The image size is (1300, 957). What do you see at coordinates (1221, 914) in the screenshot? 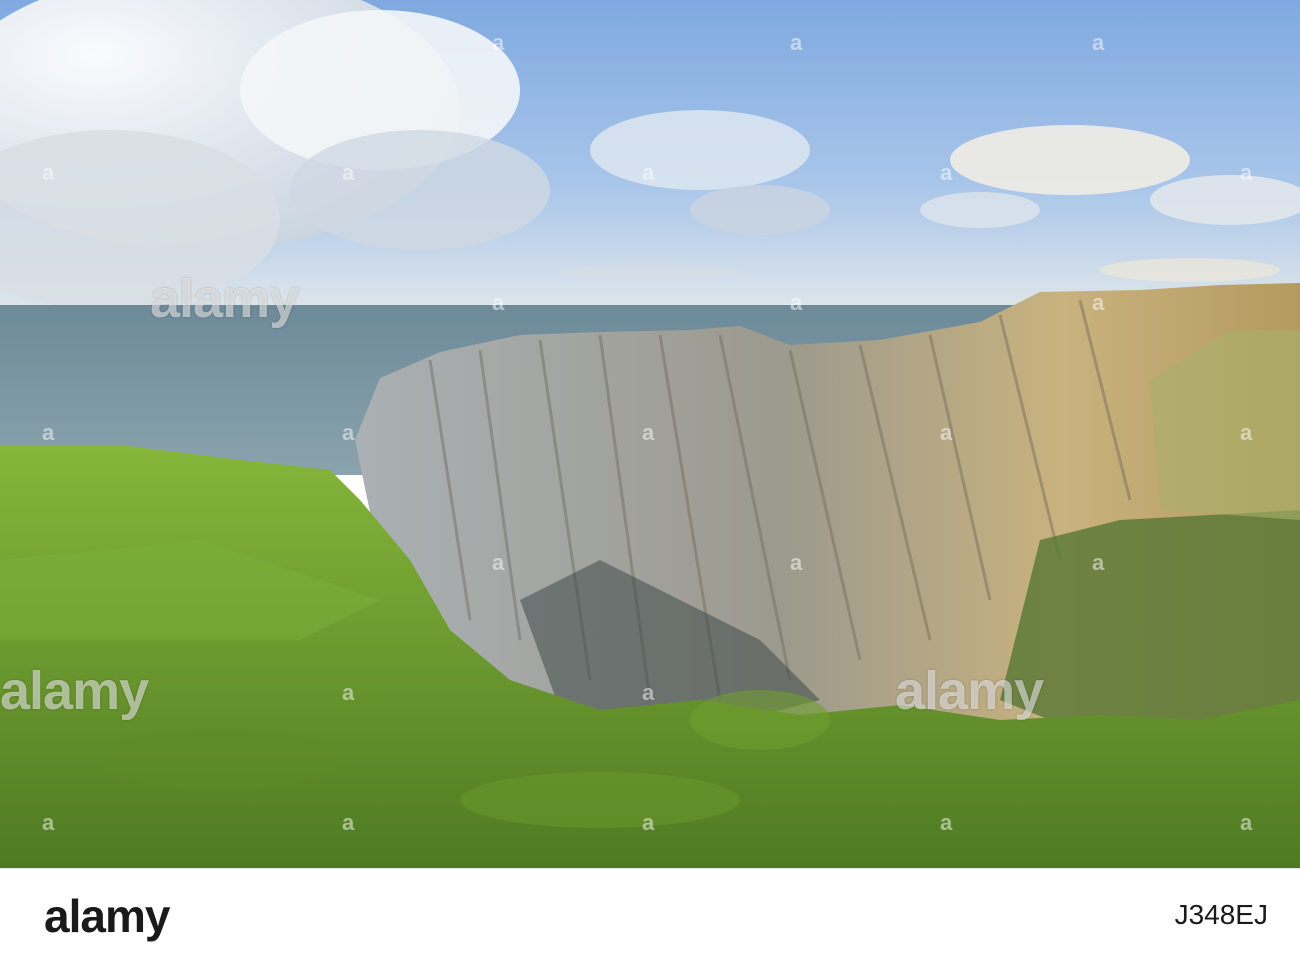
I see `image-id: J348EJ` at bounding box center [1221, 914].